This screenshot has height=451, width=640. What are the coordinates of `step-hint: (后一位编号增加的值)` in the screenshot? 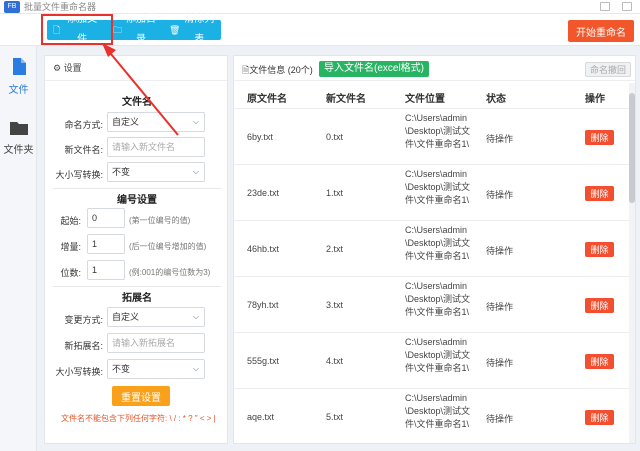 It's located at (168, 246).